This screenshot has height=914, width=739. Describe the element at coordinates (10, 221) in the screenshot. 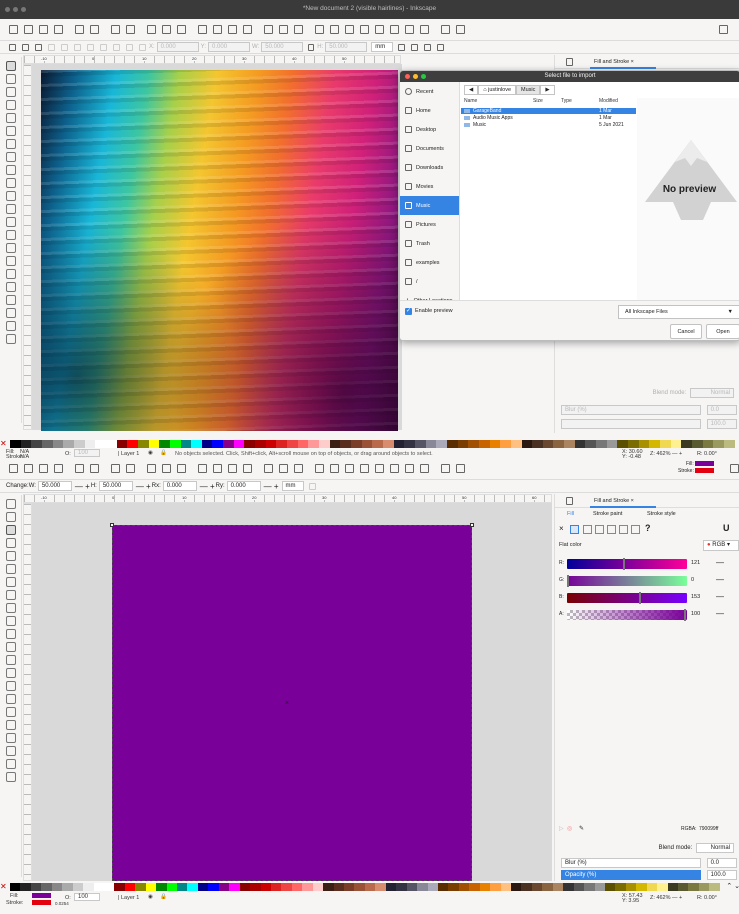

I see `eraser-tool-icon` at that location.